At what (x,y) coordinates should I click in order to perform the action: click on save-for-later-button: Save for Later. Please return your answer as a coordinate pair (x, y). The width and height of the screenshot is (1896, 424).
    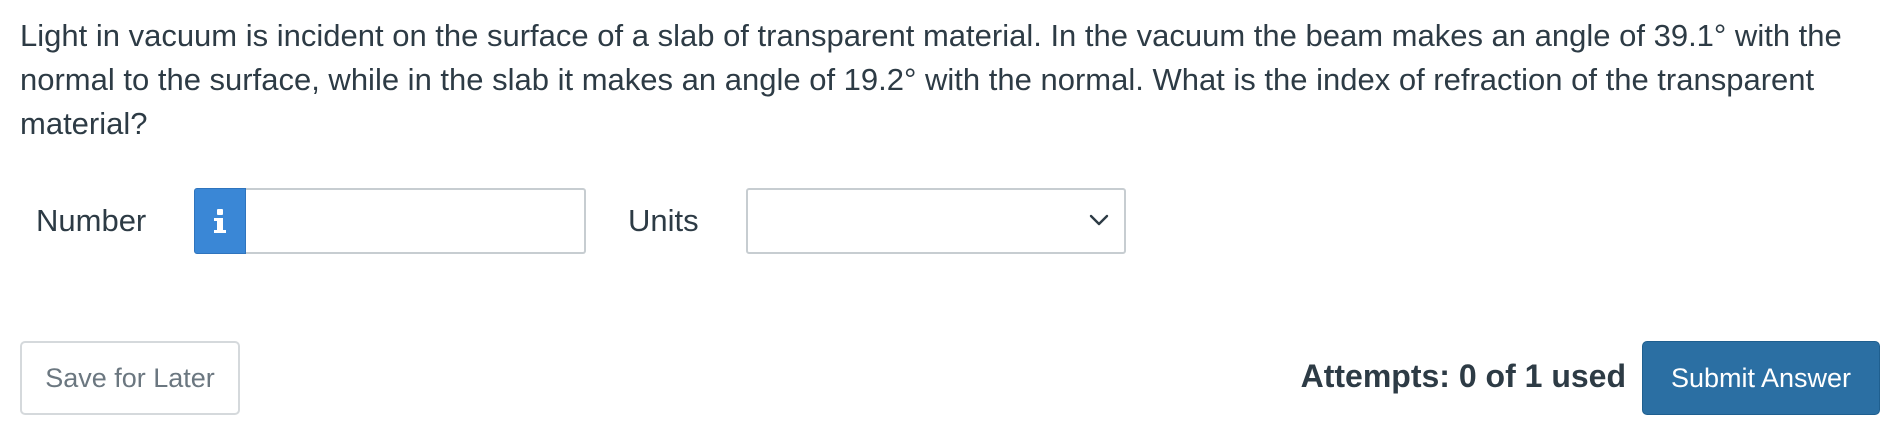
    Looking at the image, I should click on (130, 378).